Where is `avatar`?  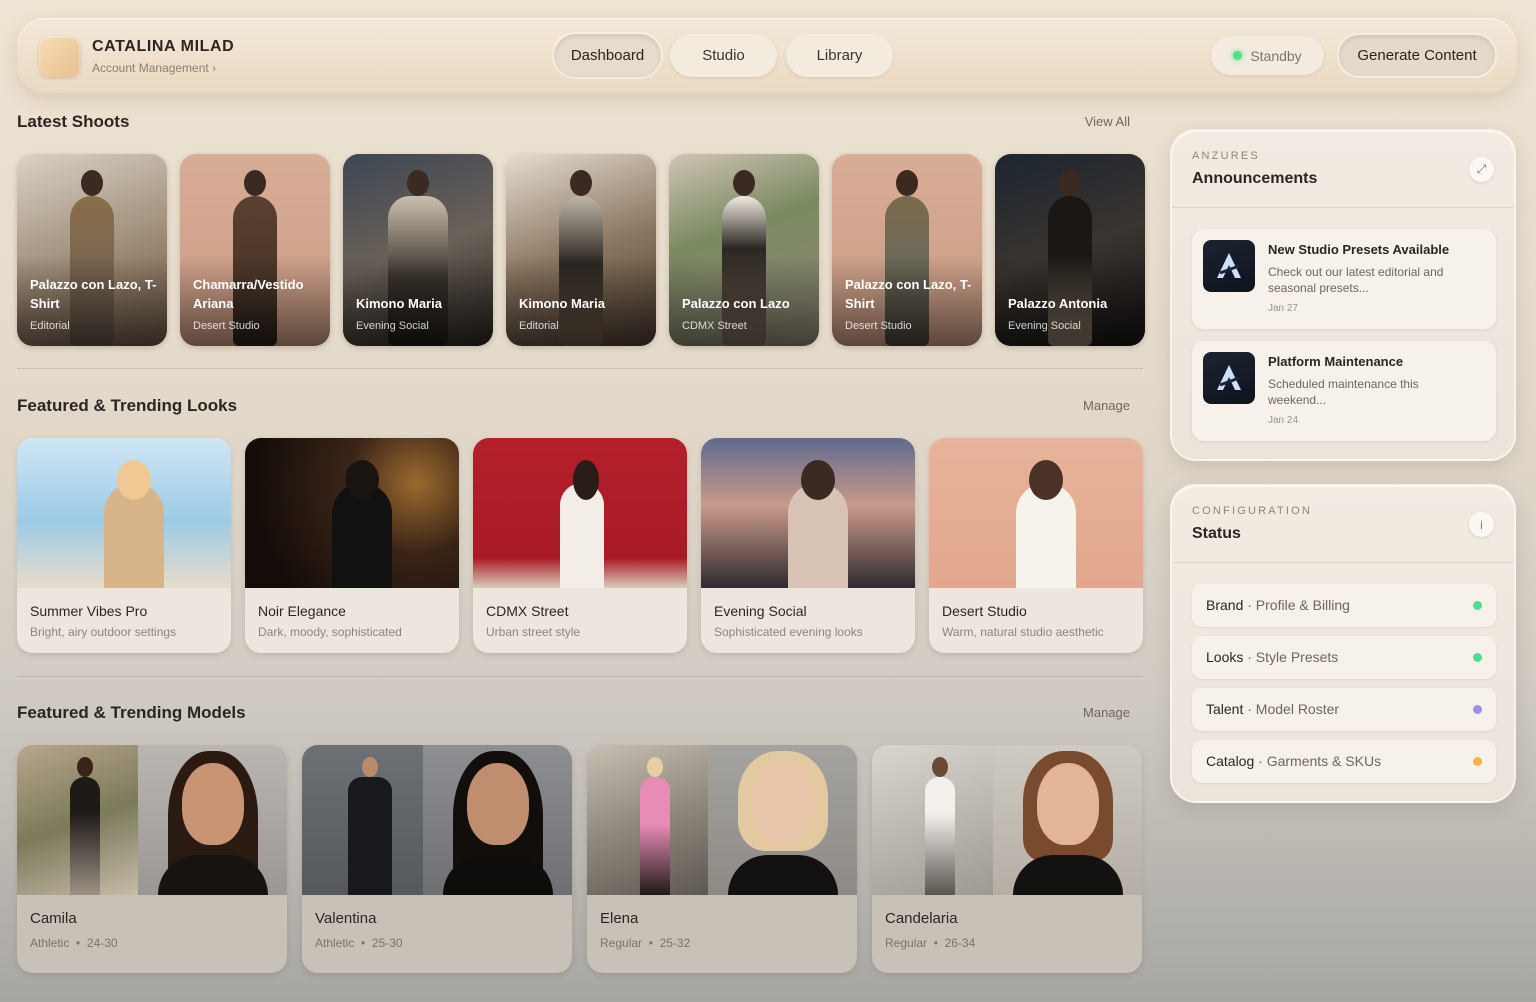 avatar is located at coordinates (59, 56).